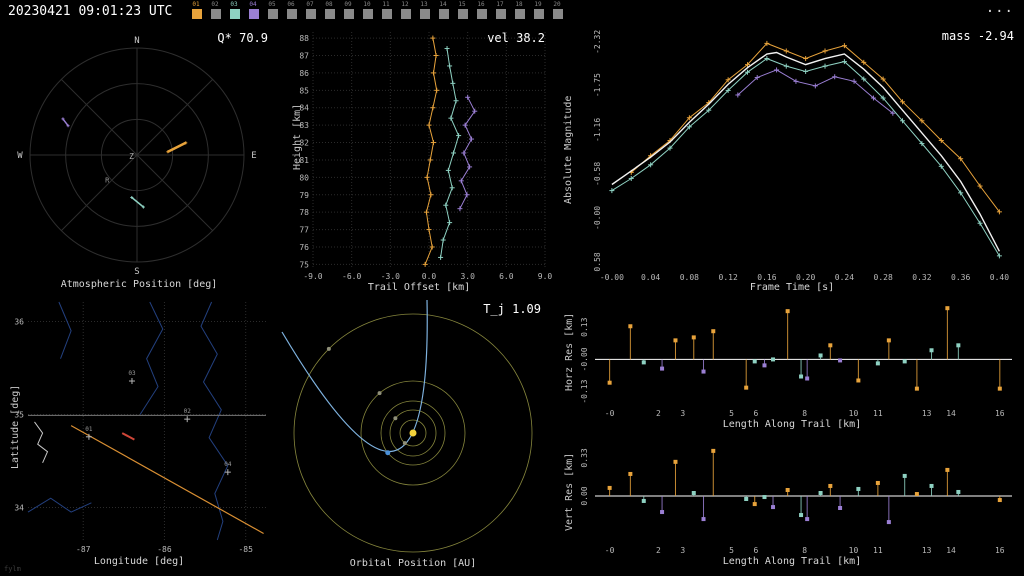 The height and width of the screenshot is (576, 1024). I want to click on svg-text: 01, so click(89, 429).